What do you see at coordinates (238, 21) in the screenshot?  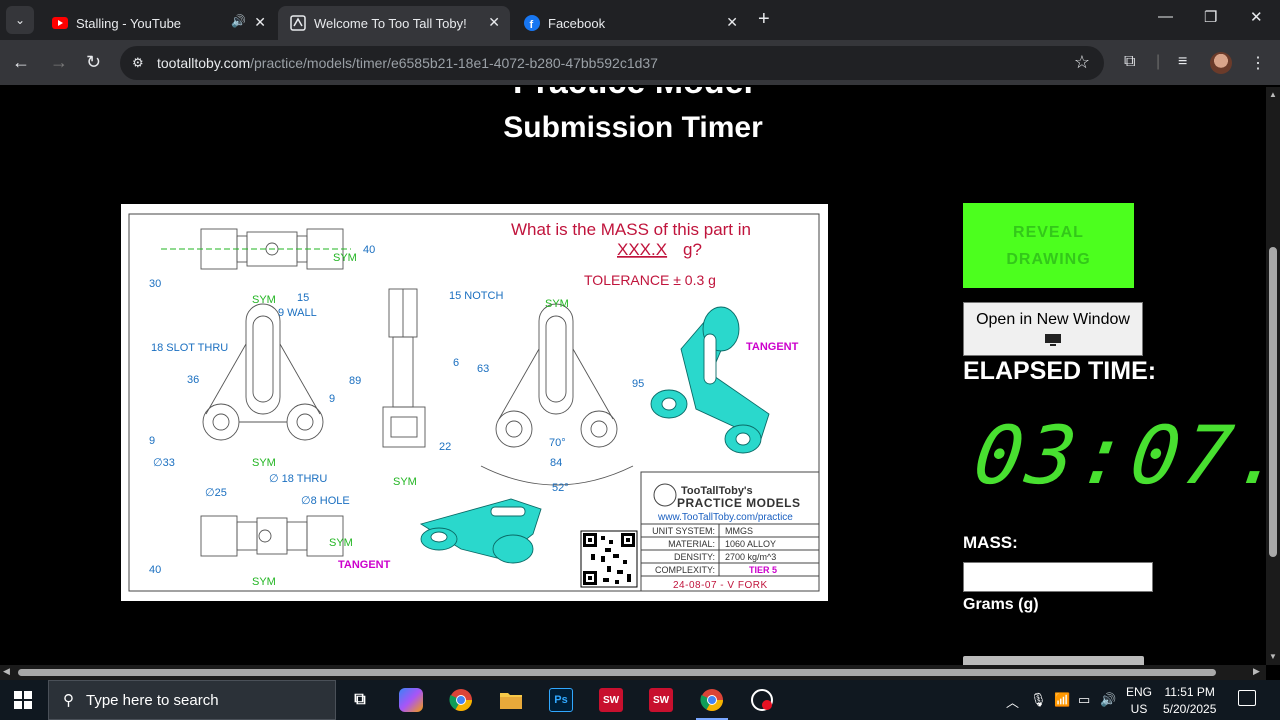 I see `speaker-icon: 🔊` at bounding box center [238, 21].